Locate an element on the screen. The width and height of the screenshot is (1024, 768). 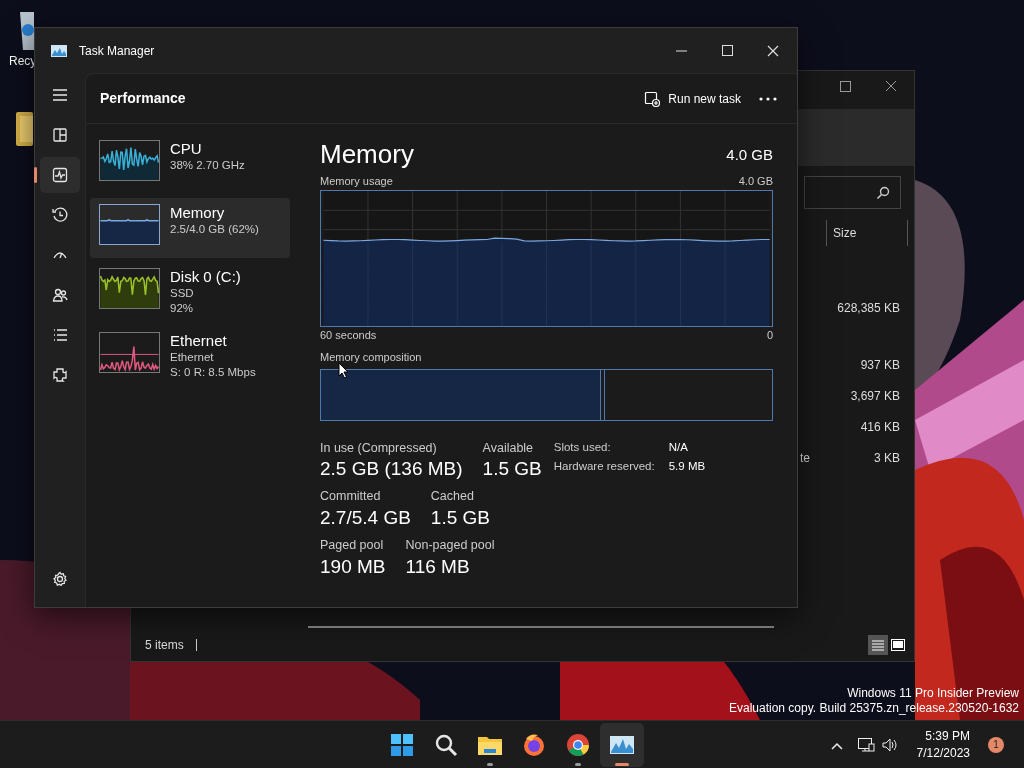
clock: 5:39 PM 7/12/2023 is located at coordinates (943, 744).